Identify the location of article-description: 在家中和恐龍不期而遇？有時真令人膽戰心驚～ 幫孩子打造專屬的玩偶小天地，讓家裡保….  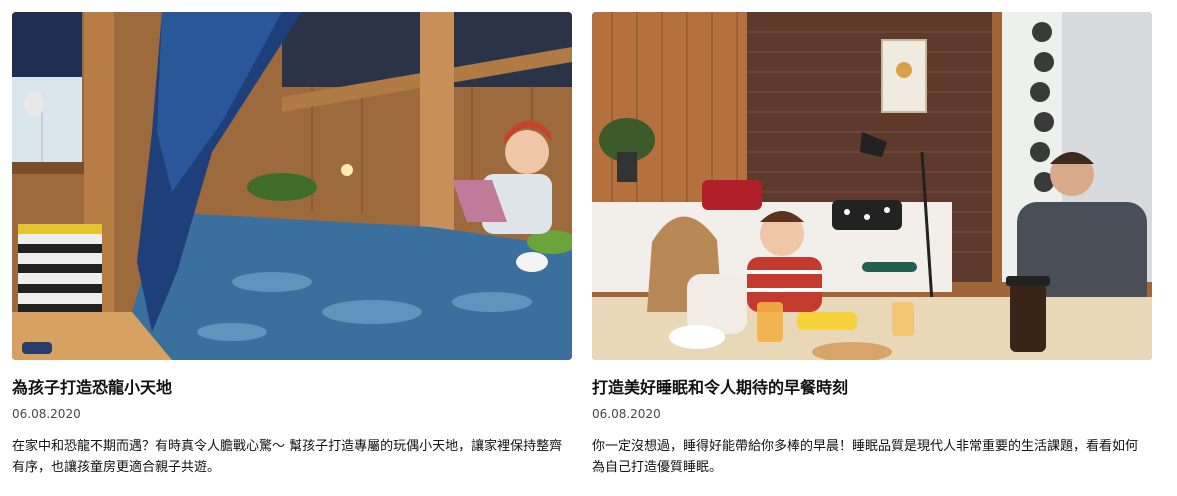
(287, 457).